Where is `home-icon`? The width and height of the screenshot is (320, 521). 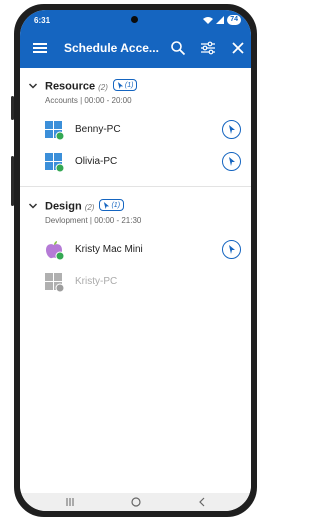 home-icon is located at coordinates (136, 502).